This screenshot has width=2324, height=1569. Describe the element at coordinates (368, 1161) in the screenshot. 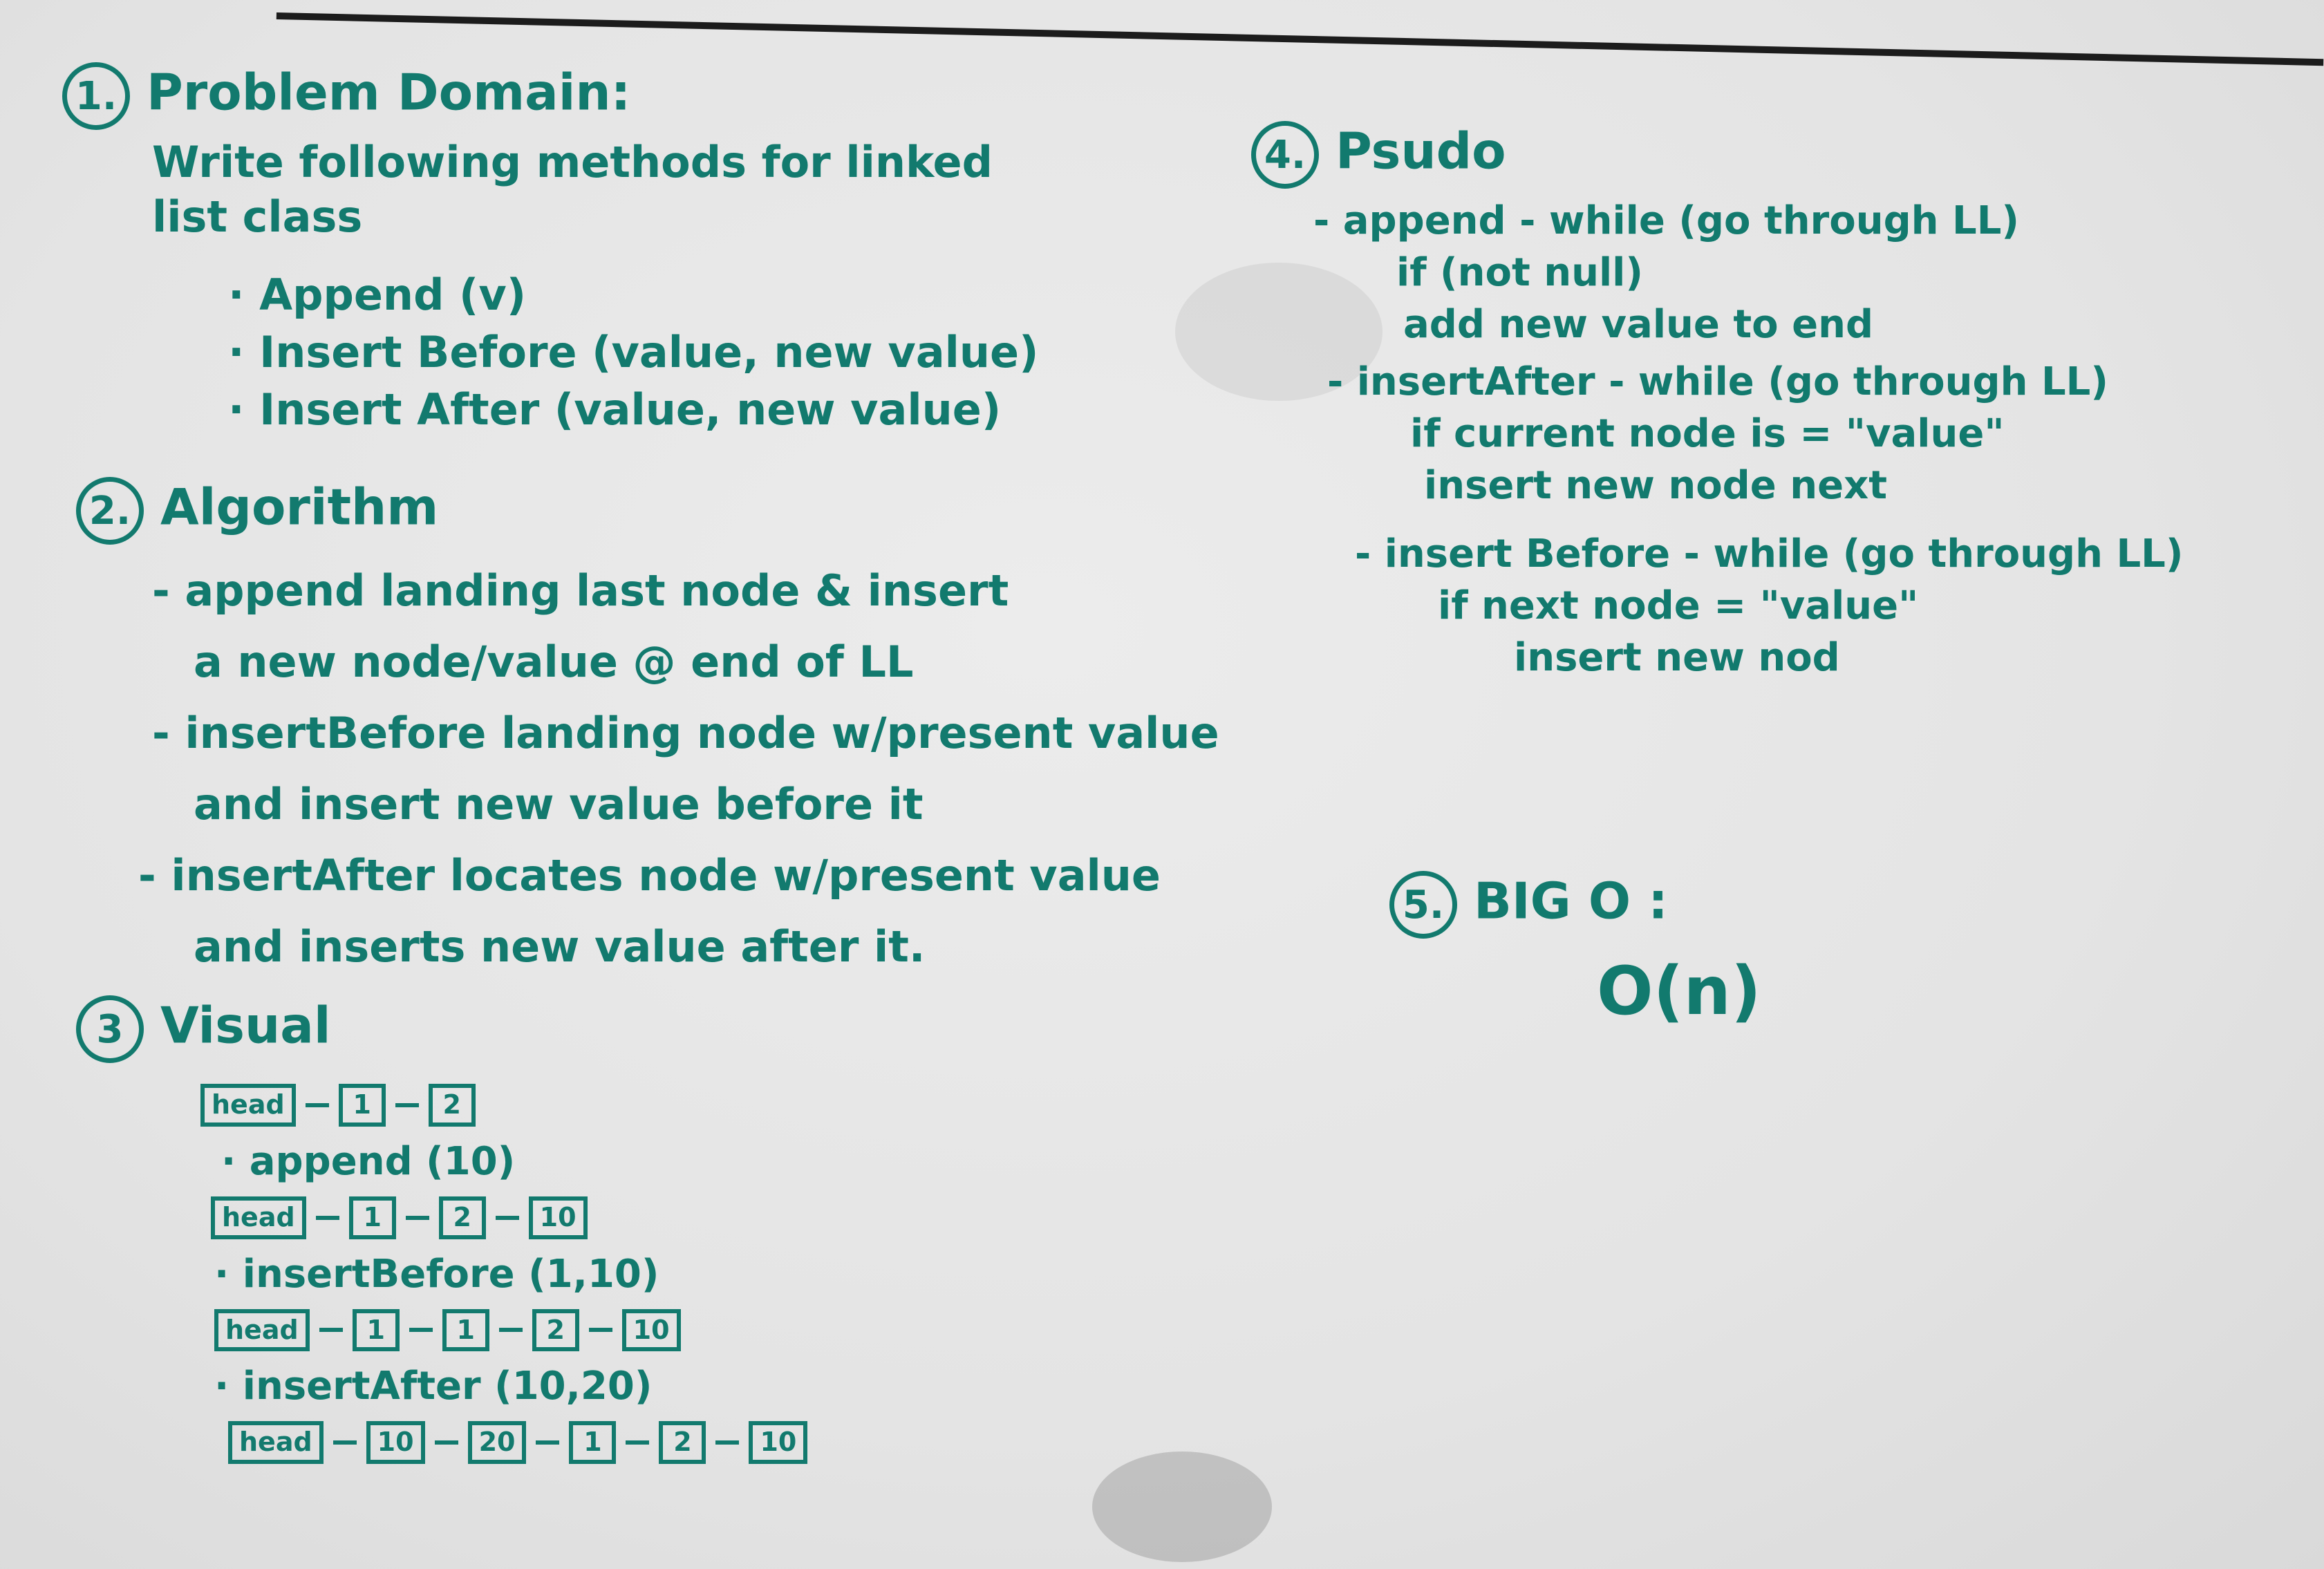

I see `operation-label: · append (10)` at that location.